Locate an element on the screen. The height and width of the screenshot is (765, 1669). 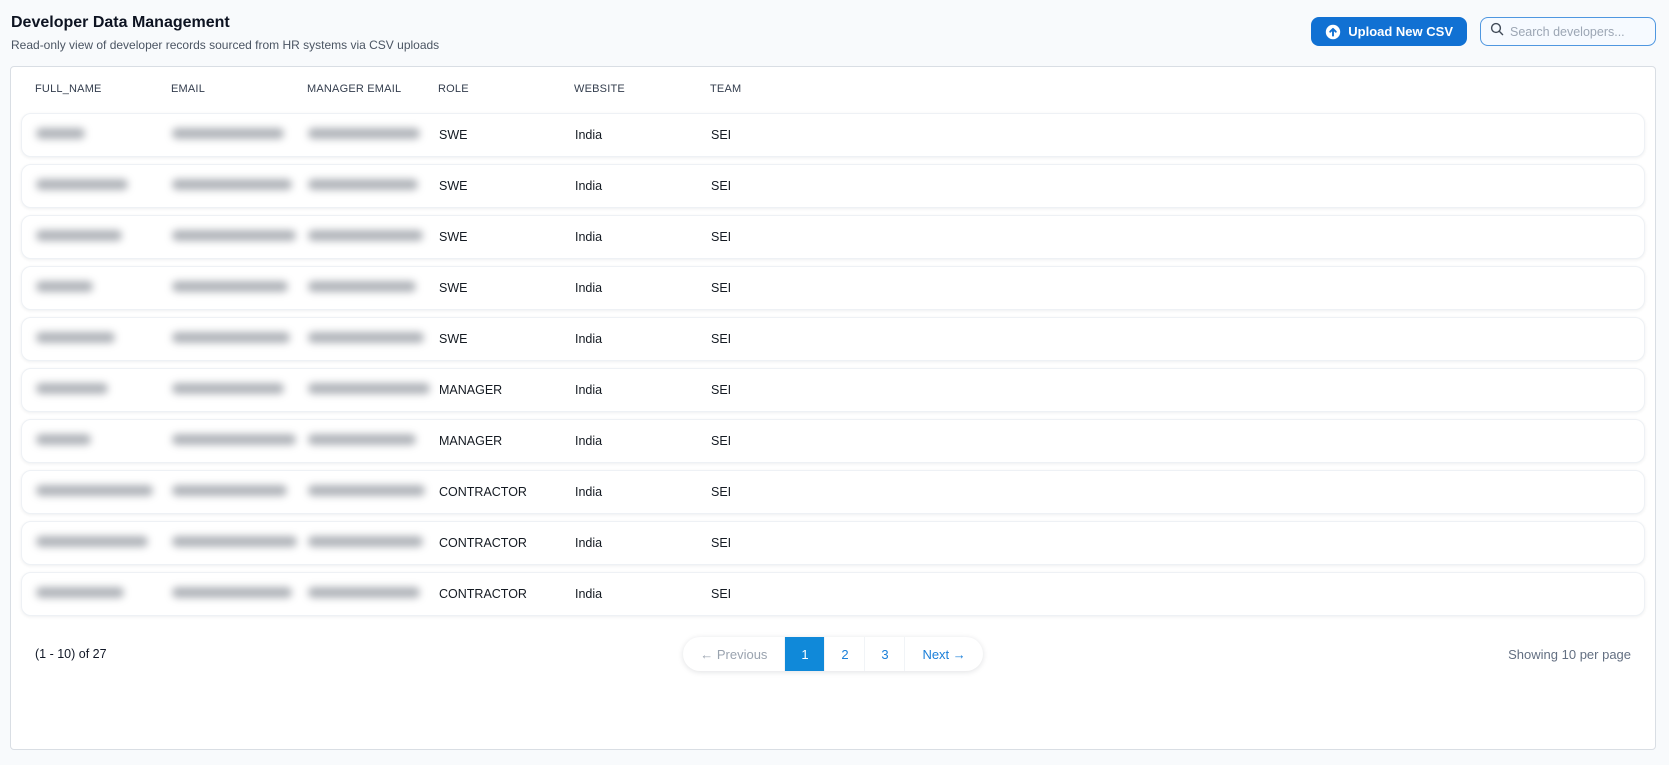
per-page-label: Showing 10 per page is located at coordinates (1570, 654).